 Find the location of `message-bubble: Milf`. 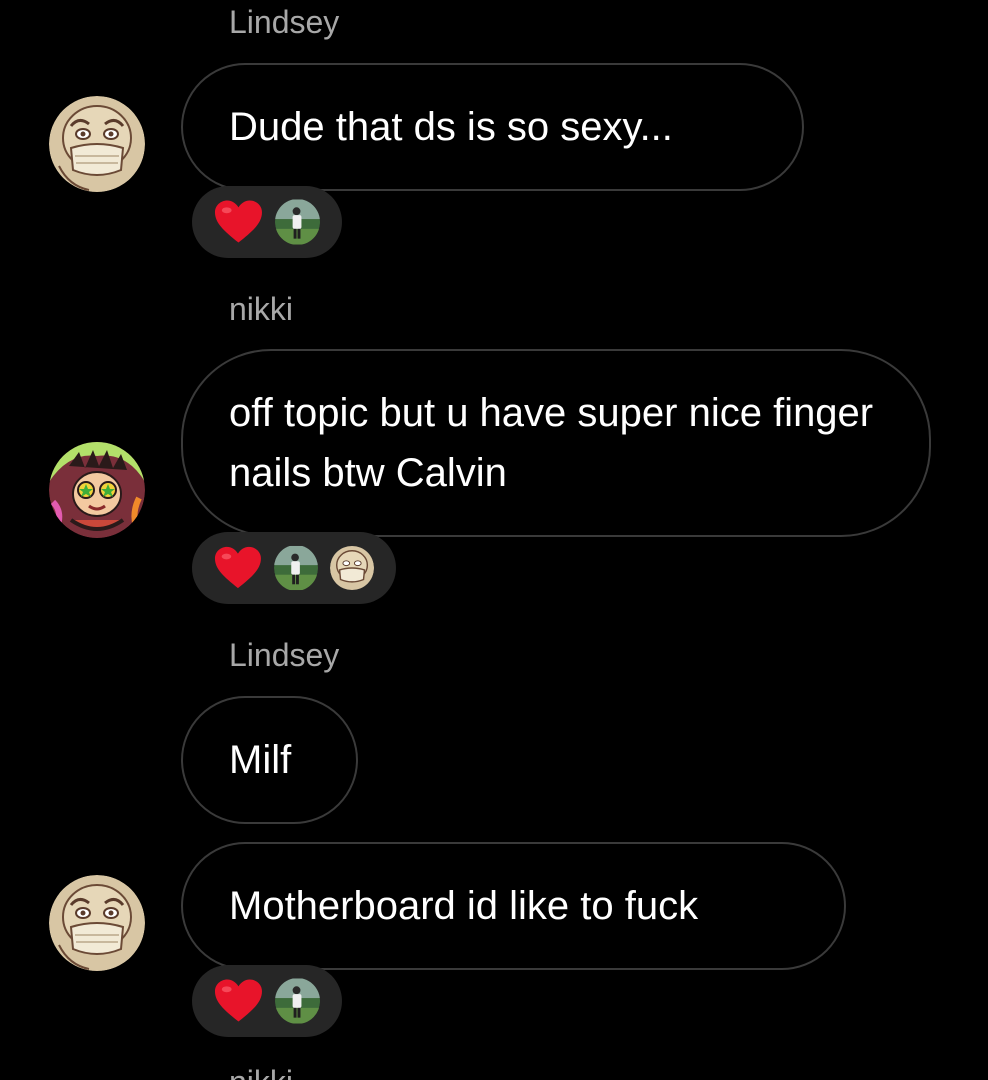

message-bubble: Milf is located at coordinates (269, 760).